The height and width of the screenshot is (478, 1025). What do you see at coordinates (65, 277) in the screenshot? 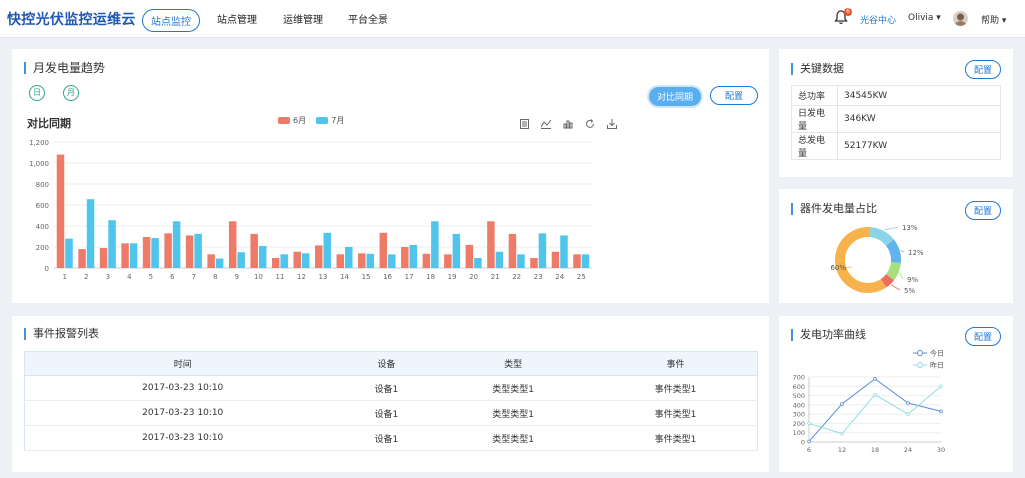
I see `x-tick-label: 1` at bounding box center [65, 277].